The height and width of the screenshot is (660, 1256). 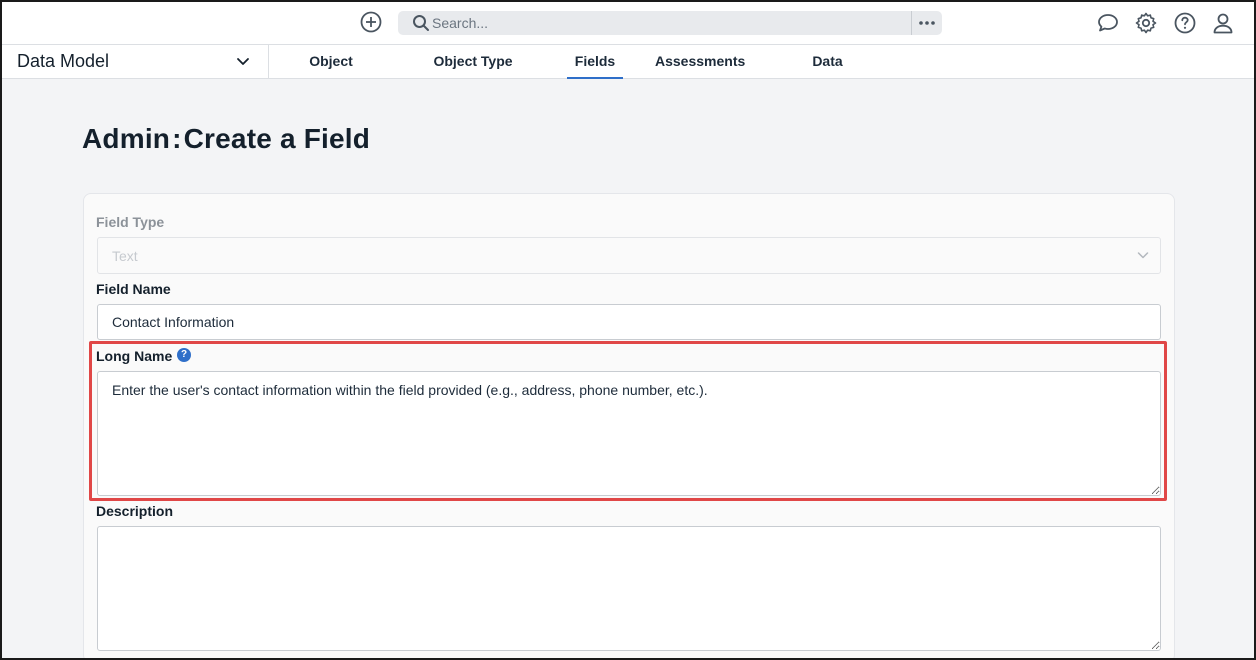 I want to click on description-label: Description, so click(x=135, y=511).